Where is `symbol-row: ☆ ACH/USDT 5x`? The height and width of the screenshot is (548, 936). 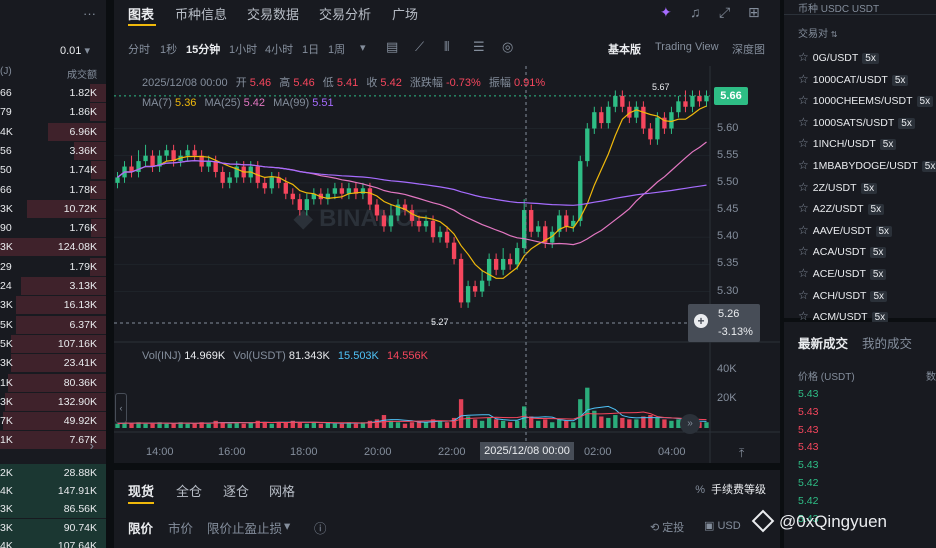 symbol-row: ☆ ACH/USDT 5x is located at coordinates (867, 298).